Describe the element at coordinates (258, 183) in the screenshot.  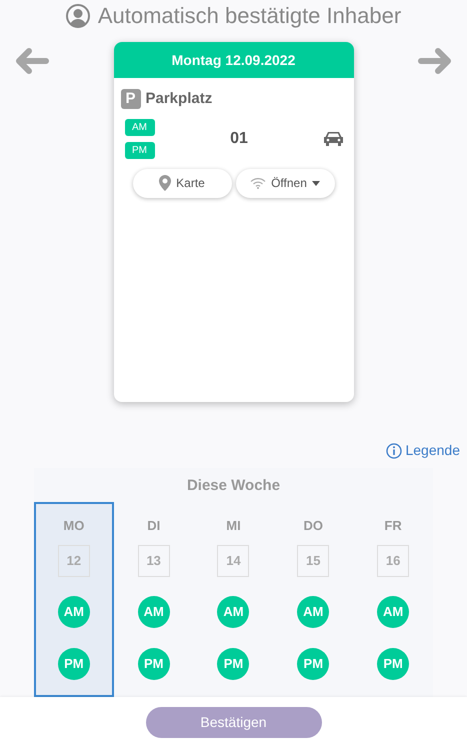
I see `wifi-icon` at that location.